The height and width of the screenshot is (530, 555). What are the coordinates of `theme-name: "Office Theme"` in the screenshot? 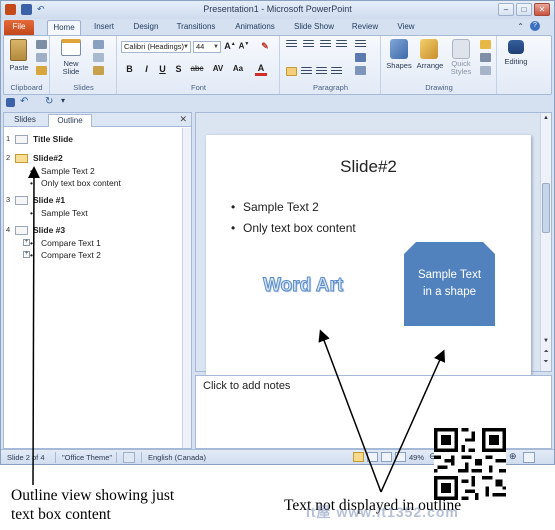 It's located at (87, 457).